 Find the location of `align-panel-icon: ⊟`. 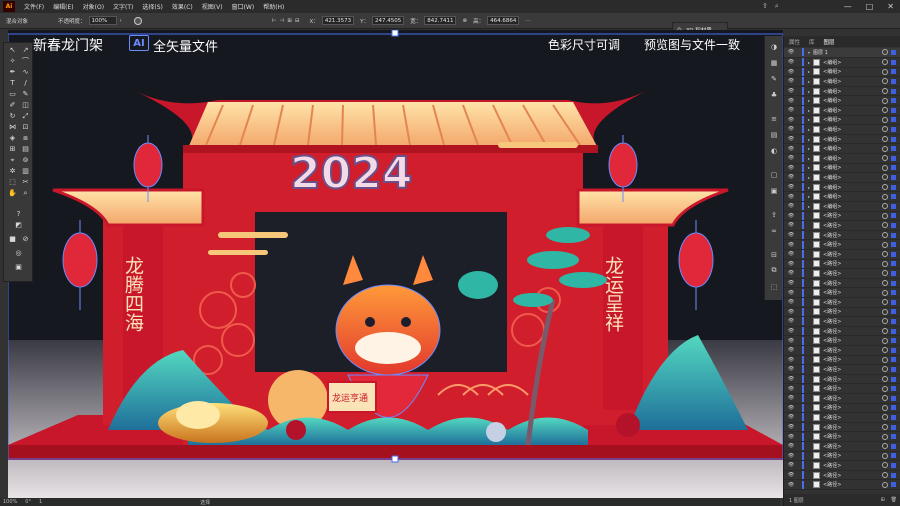

align-panel-icon: ⊟ is located at coordinates (774, 254).